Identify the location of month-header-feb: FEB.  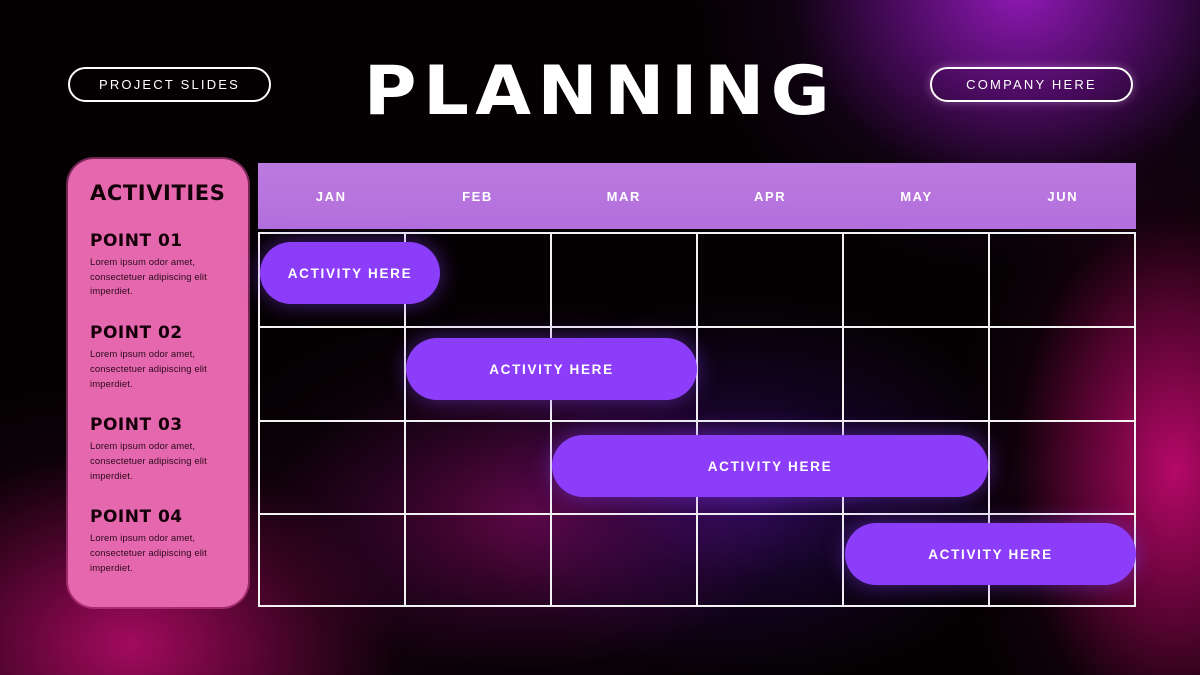
(477, 196).